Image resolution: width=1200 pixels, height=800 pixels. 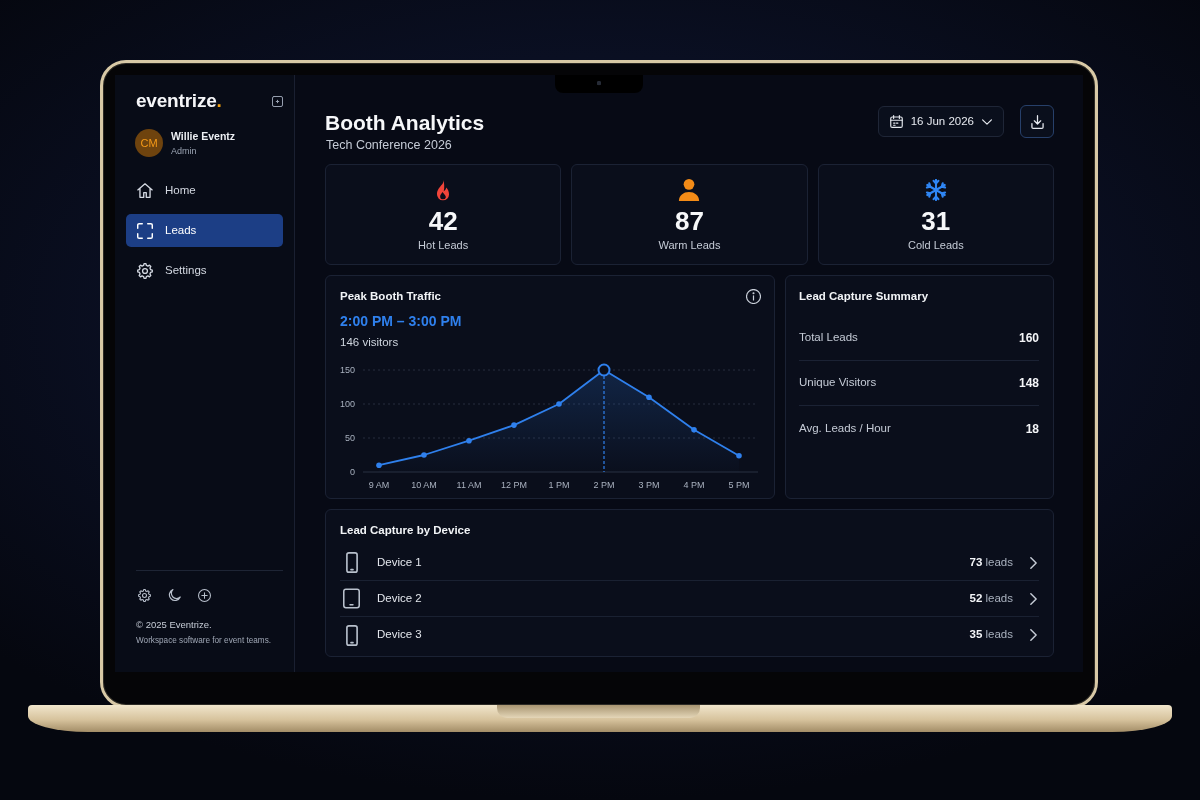 I want to click on calendar-icon, so click(x=896, y=121).